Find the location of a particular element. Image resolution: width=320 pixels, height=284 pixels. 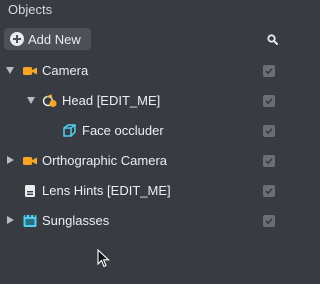

plus-circle-icon is located at coordinates (17, 39).